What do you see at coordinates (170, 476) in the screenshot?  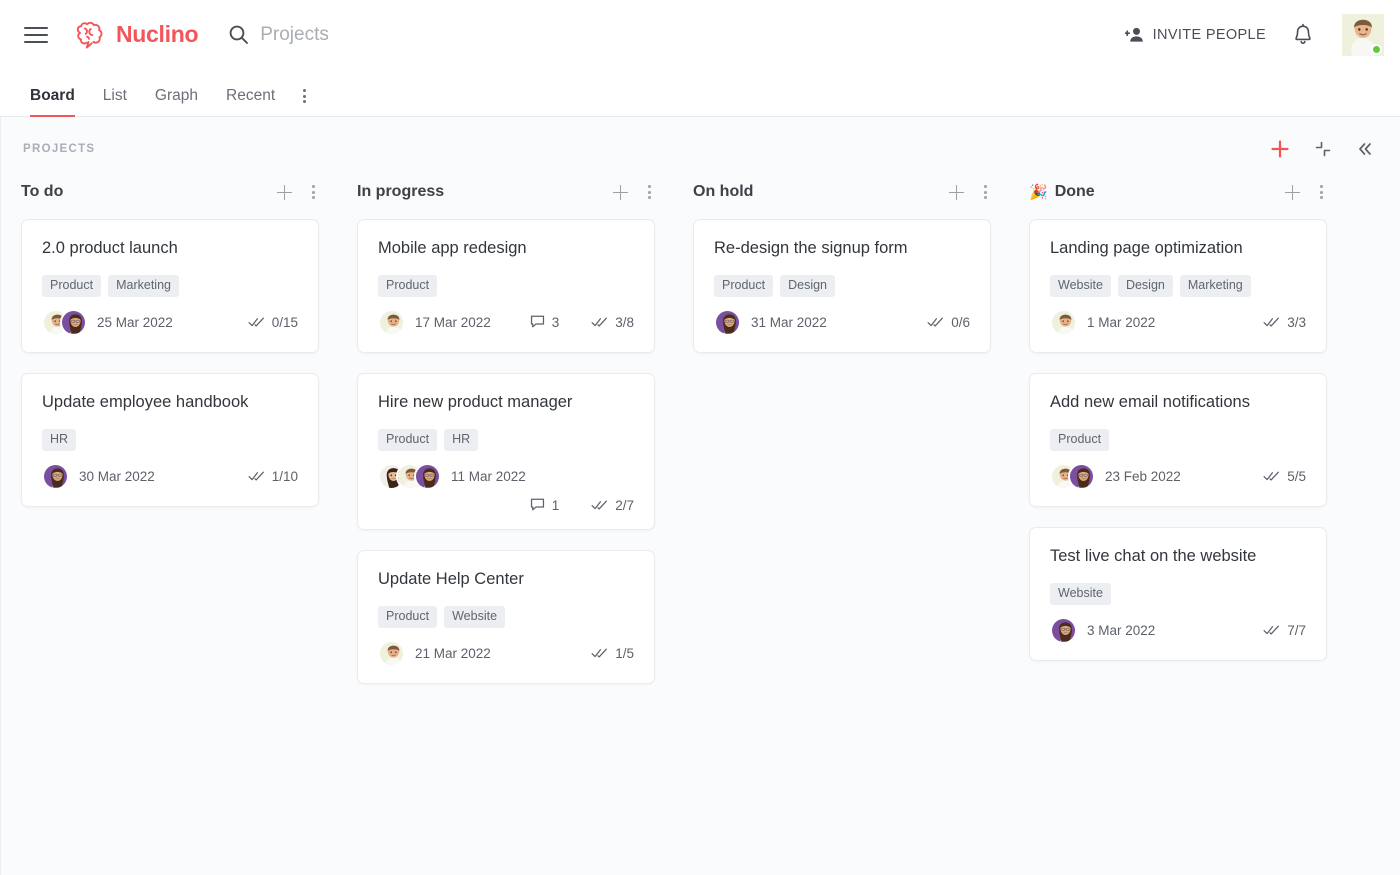 I see `card-footer: 30 Mar 2022 1/10` at bounding box center [170, 476].